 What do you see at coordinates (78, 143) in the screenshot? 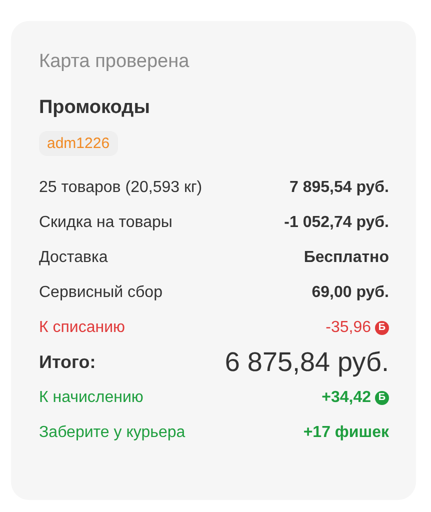
I see `promo-code-tag: adm1226` at bounding box center [78, 143].